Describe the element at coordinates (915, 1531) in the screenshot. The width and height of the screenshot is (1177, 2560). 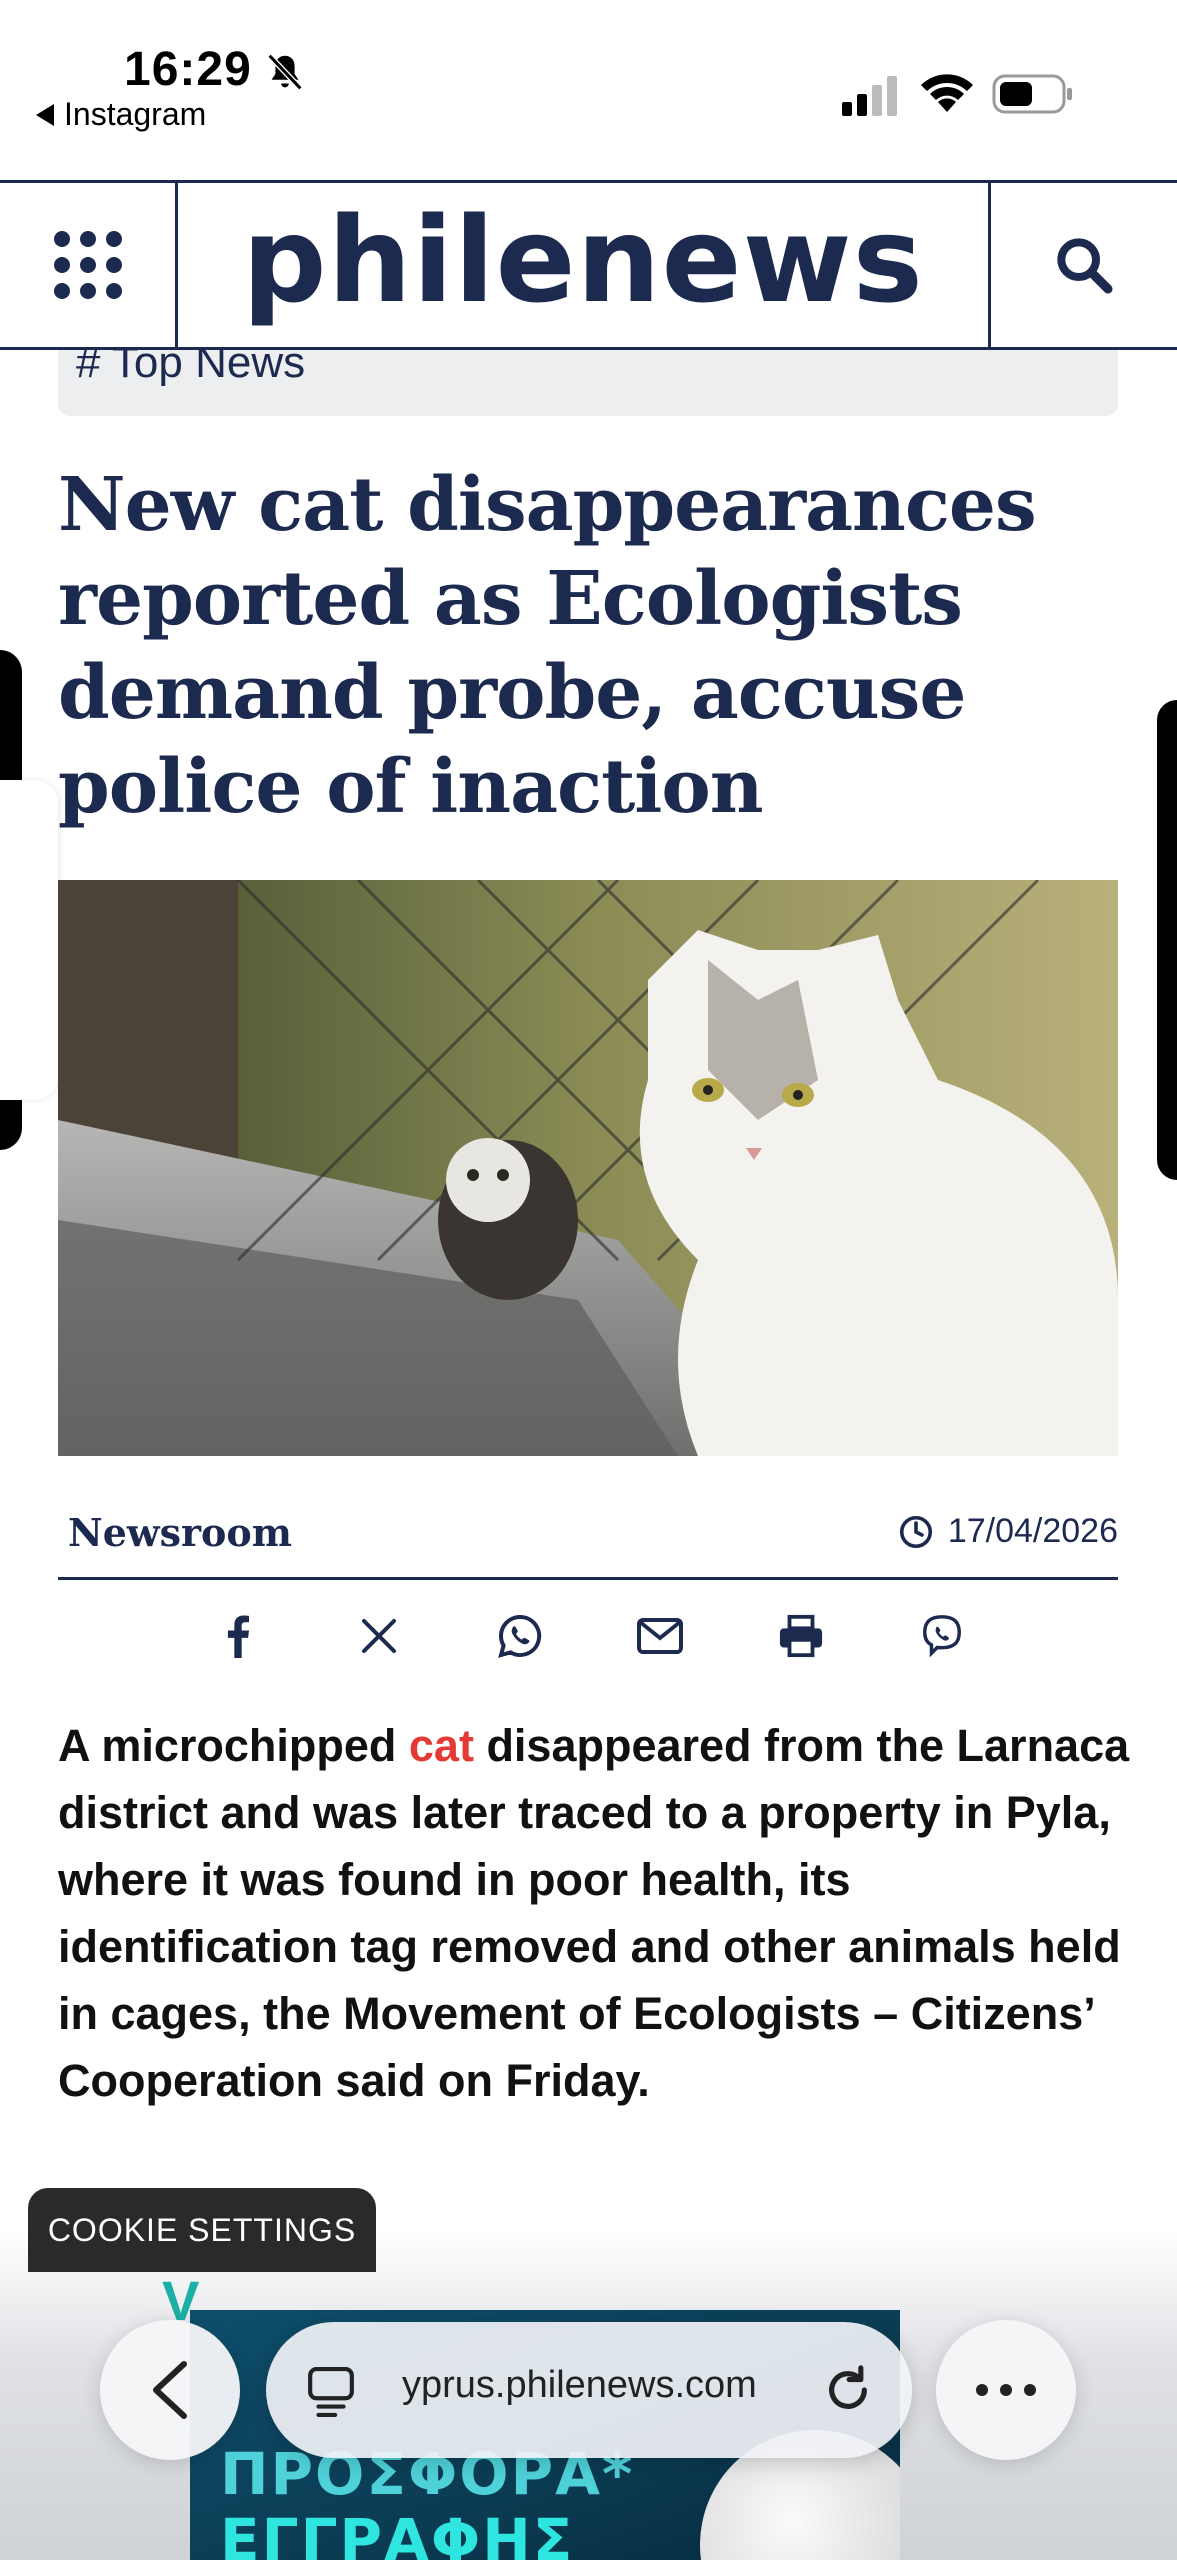
I see `clock-icon` at that location.